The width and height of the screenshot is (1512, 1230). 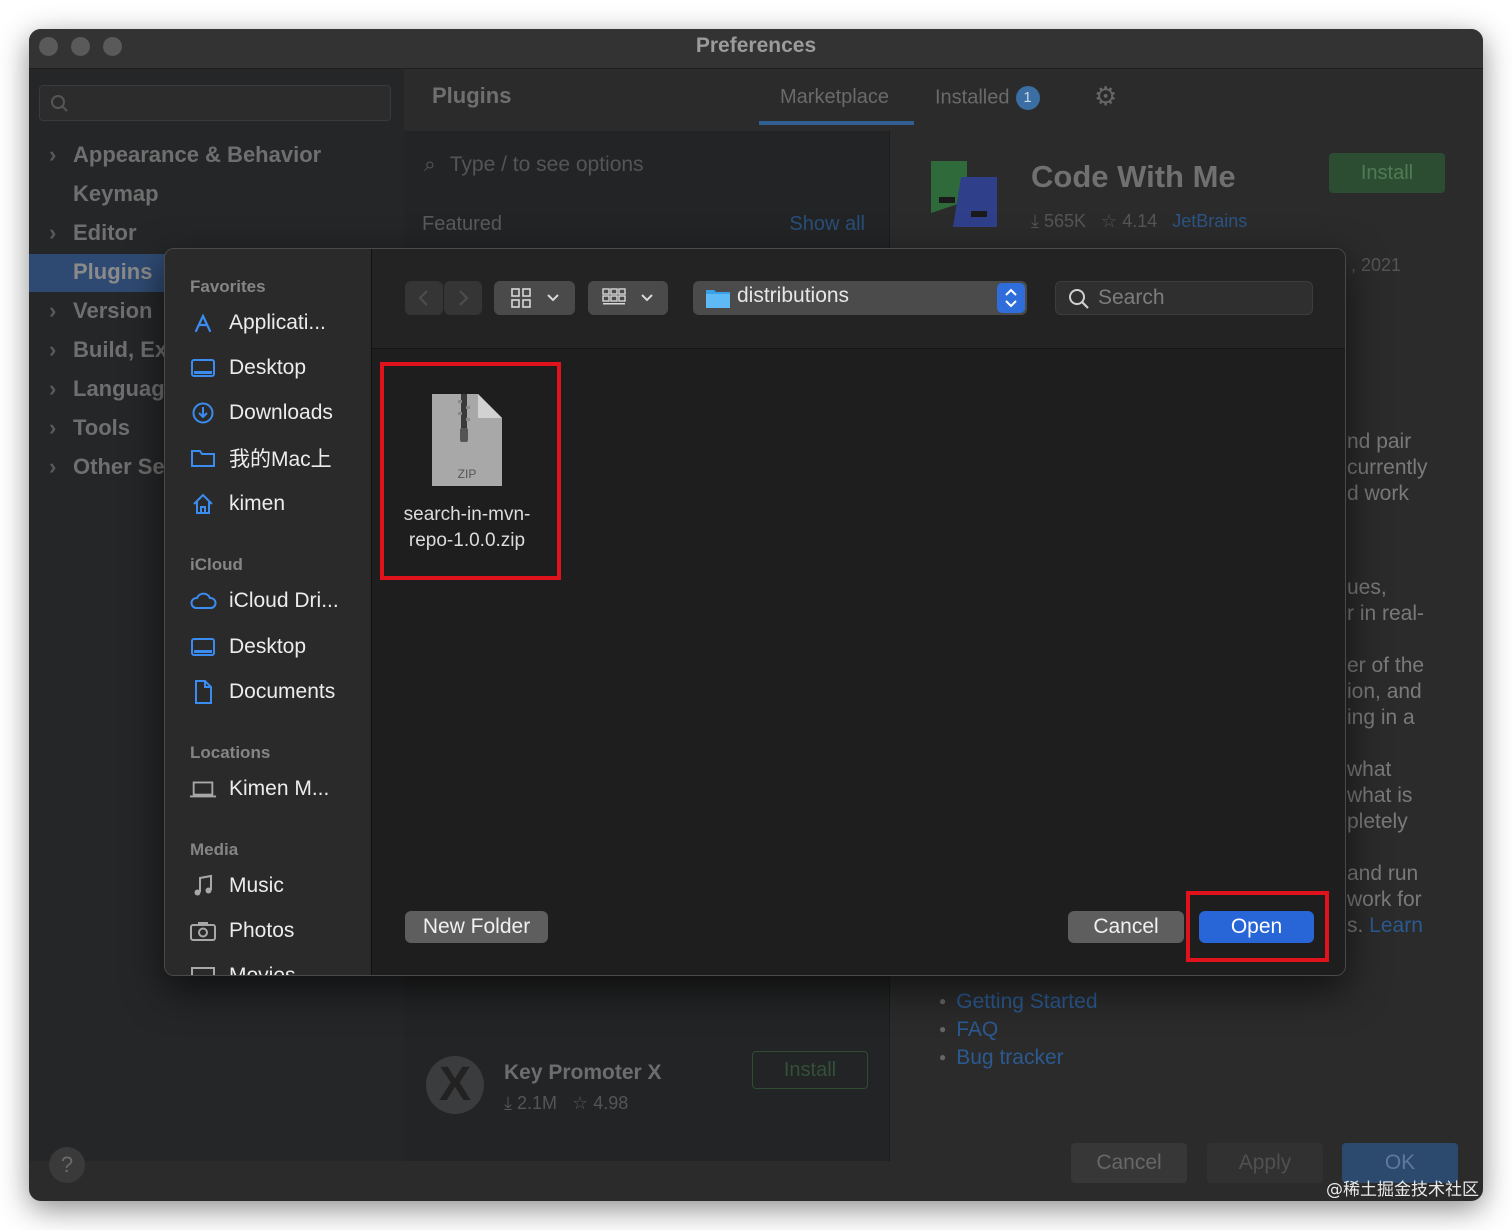 What do you see at coordinates (1265, 1163) in the screenshot?
I see `preferences-apply-button: Apply` at bounding box center [1265, 1163].